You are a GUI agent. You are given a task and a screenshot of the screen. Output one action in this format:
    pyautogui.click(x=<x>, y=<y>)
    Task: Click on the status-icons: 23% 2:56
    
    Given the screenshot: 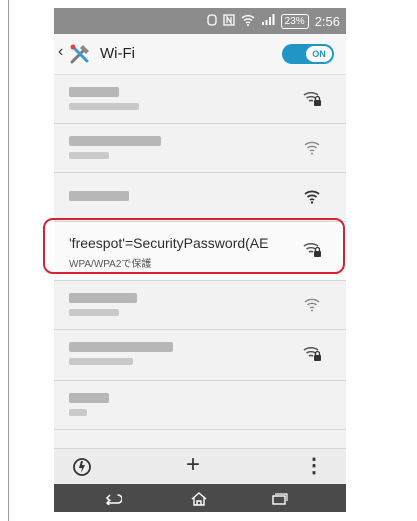 What is the action you would take?
    pyautogui.click(x=273, y=21)
    